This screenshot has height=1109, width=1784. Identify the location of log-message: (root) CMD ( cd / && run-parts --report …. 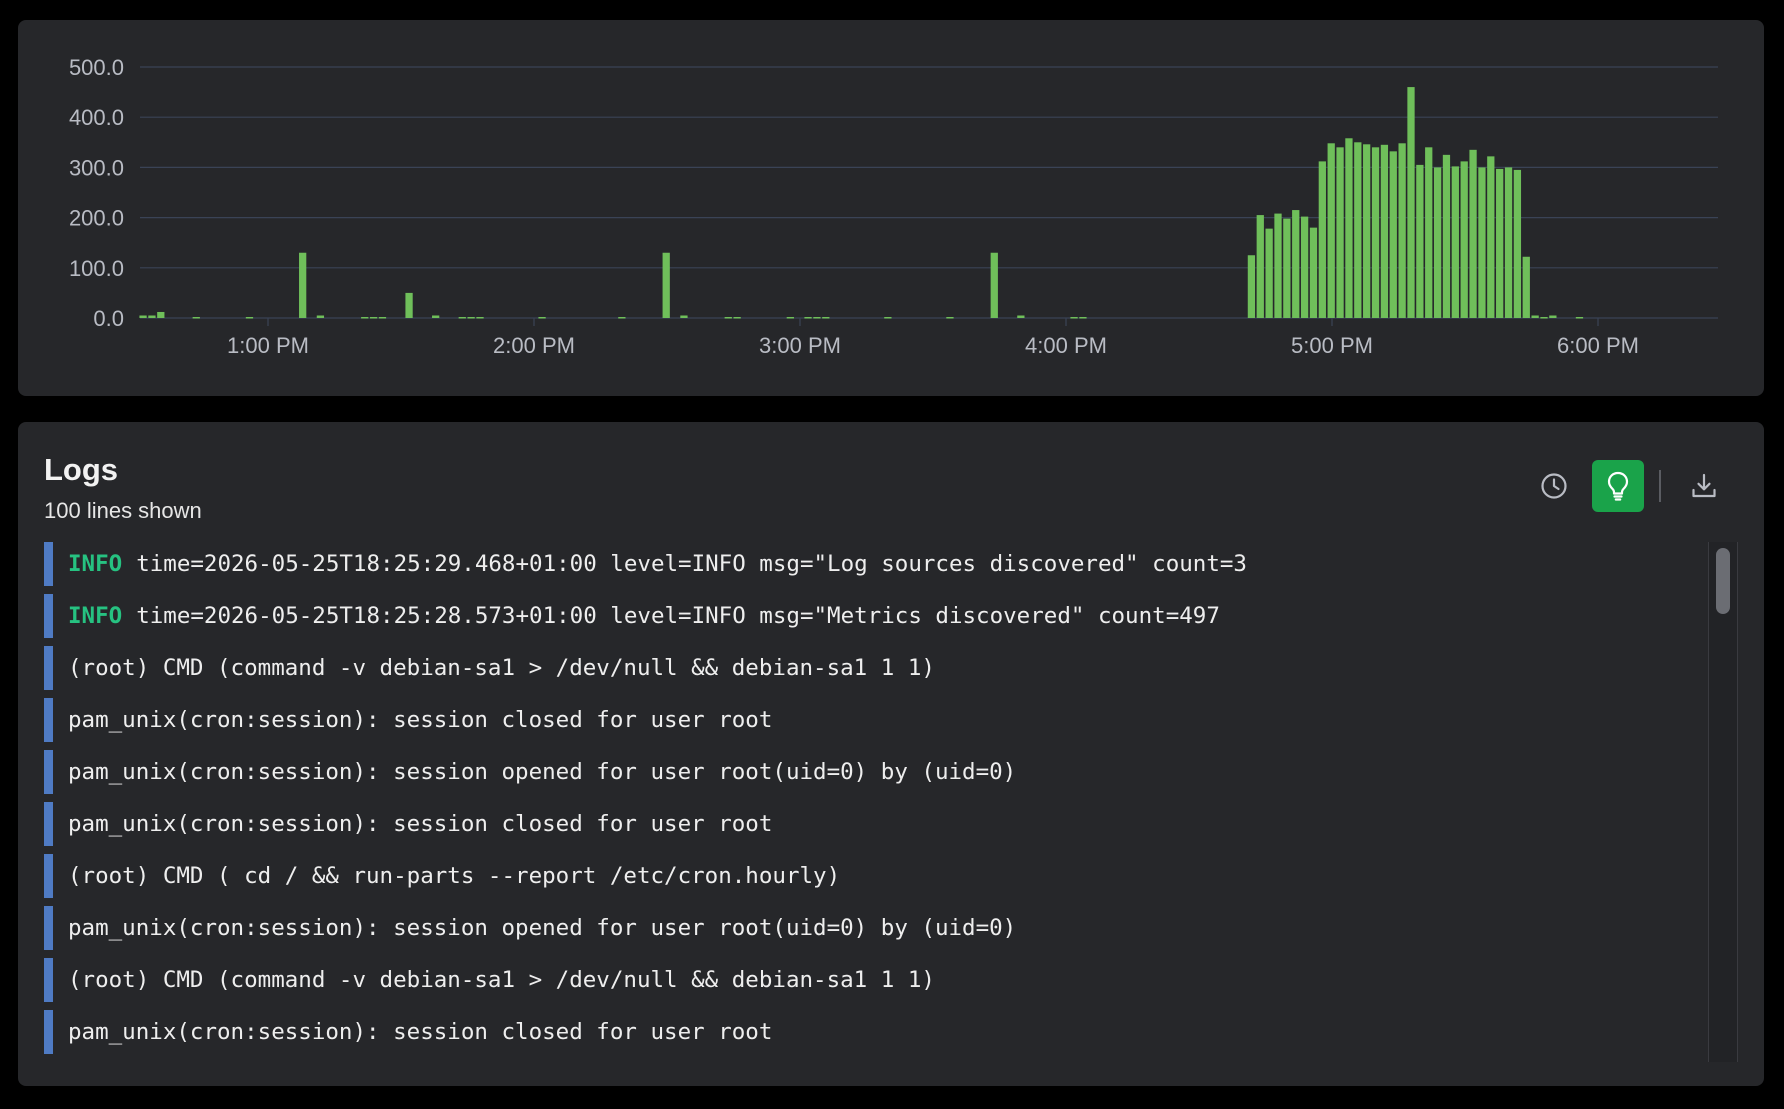
(454, 876).